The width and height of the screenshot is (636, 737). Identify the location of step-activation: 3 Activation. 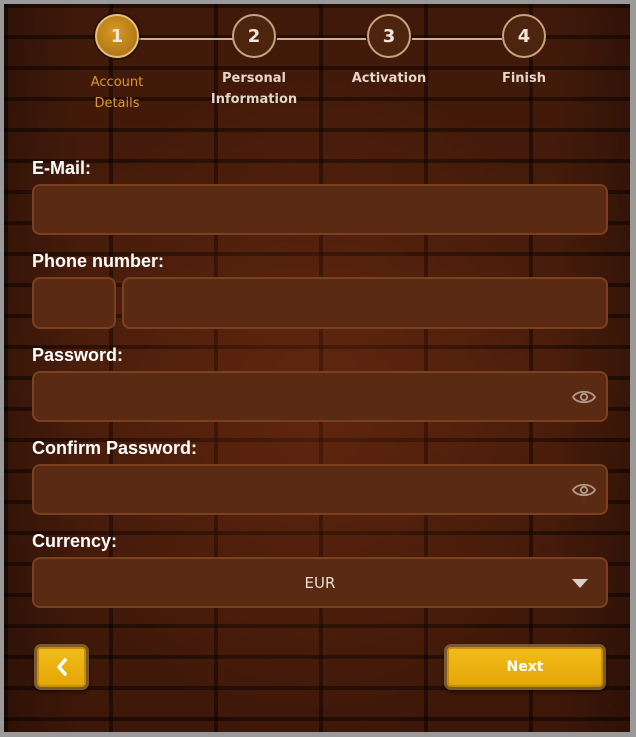
(389, 51).